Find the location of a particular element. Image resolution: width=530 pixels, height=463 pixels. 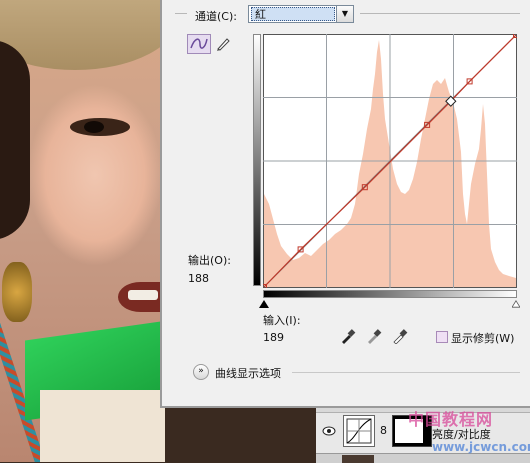

show-clipping-label: 显示修剪(W) is located at coordinates (482, 338).